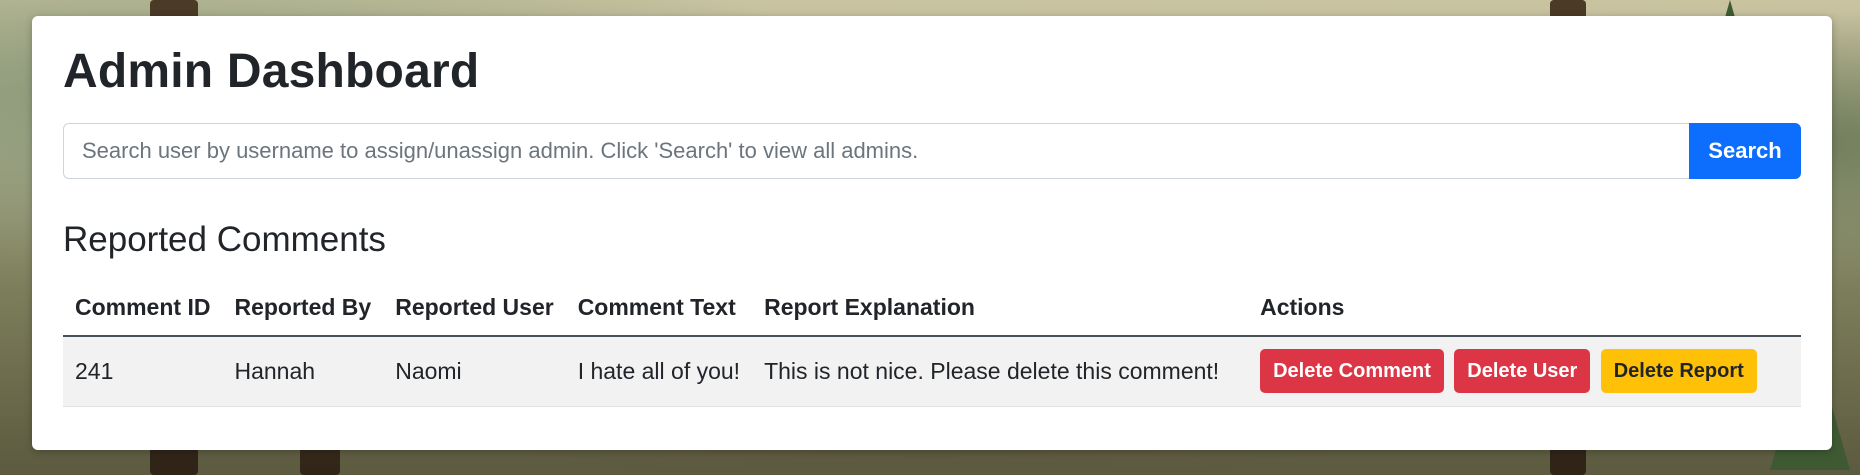  What do you see at coordinates (474, 371) in the screenshot?
I see `cell-reported-user: Naomi` at bounding box center [474, 371].